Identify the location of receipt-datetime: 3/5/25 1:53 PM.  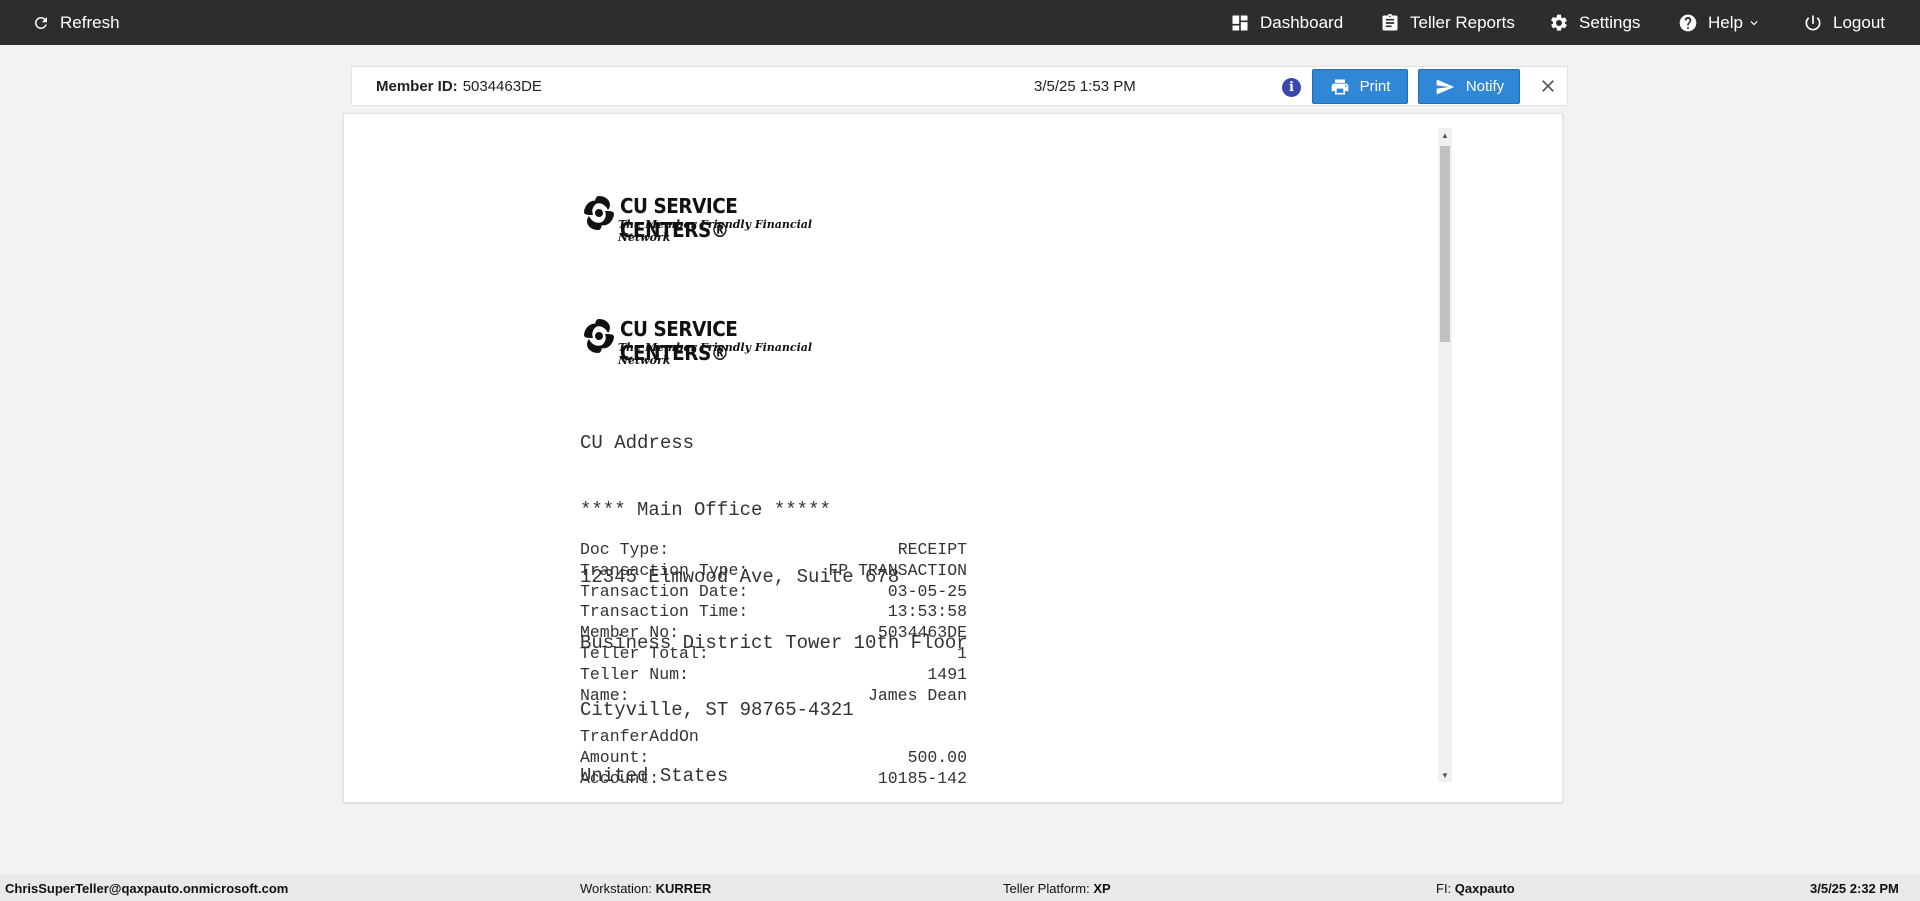
(1085, 86).